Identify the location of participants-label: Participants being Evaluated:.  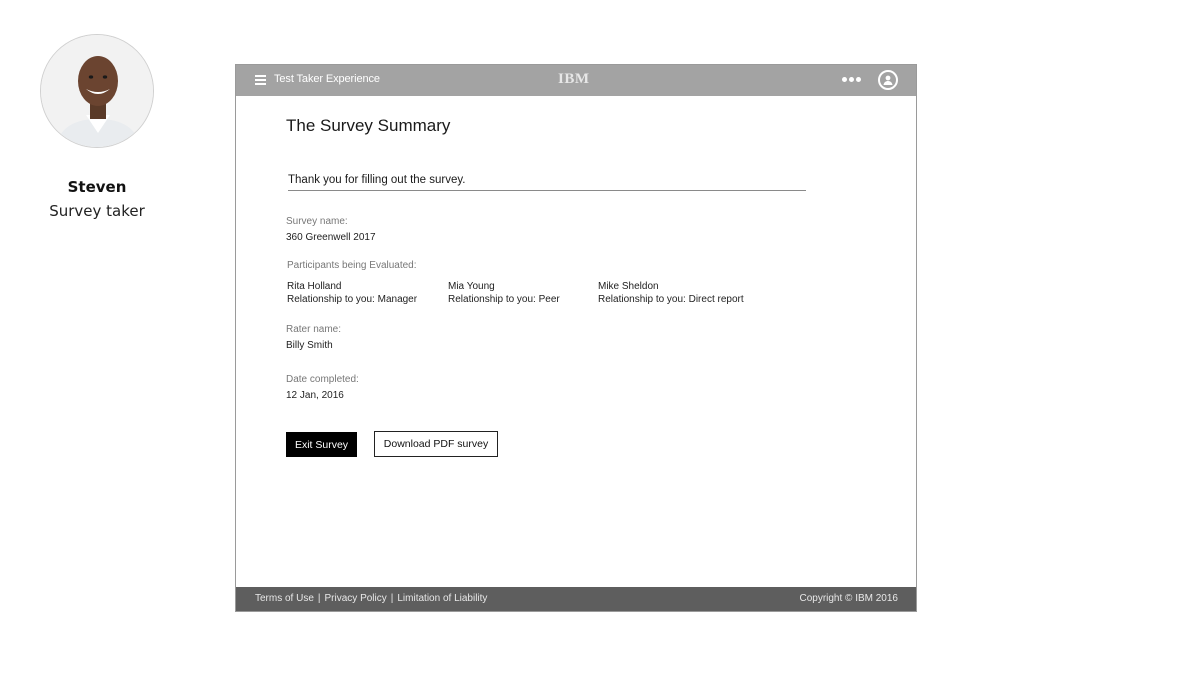
(352, 265).